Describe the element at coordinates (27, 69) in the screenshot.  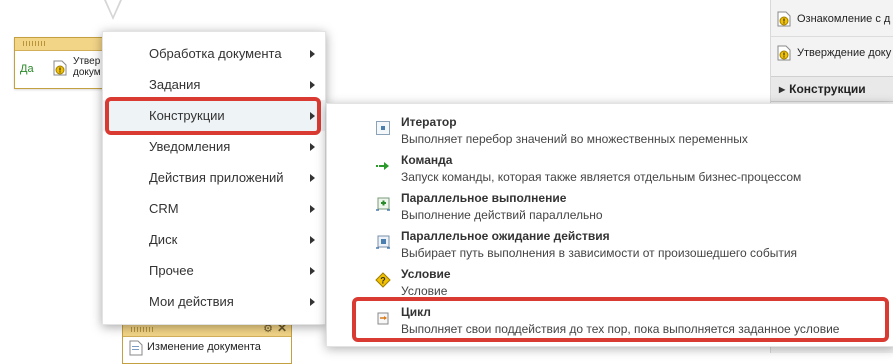
I see `branch-yes-label: Да` at that location.